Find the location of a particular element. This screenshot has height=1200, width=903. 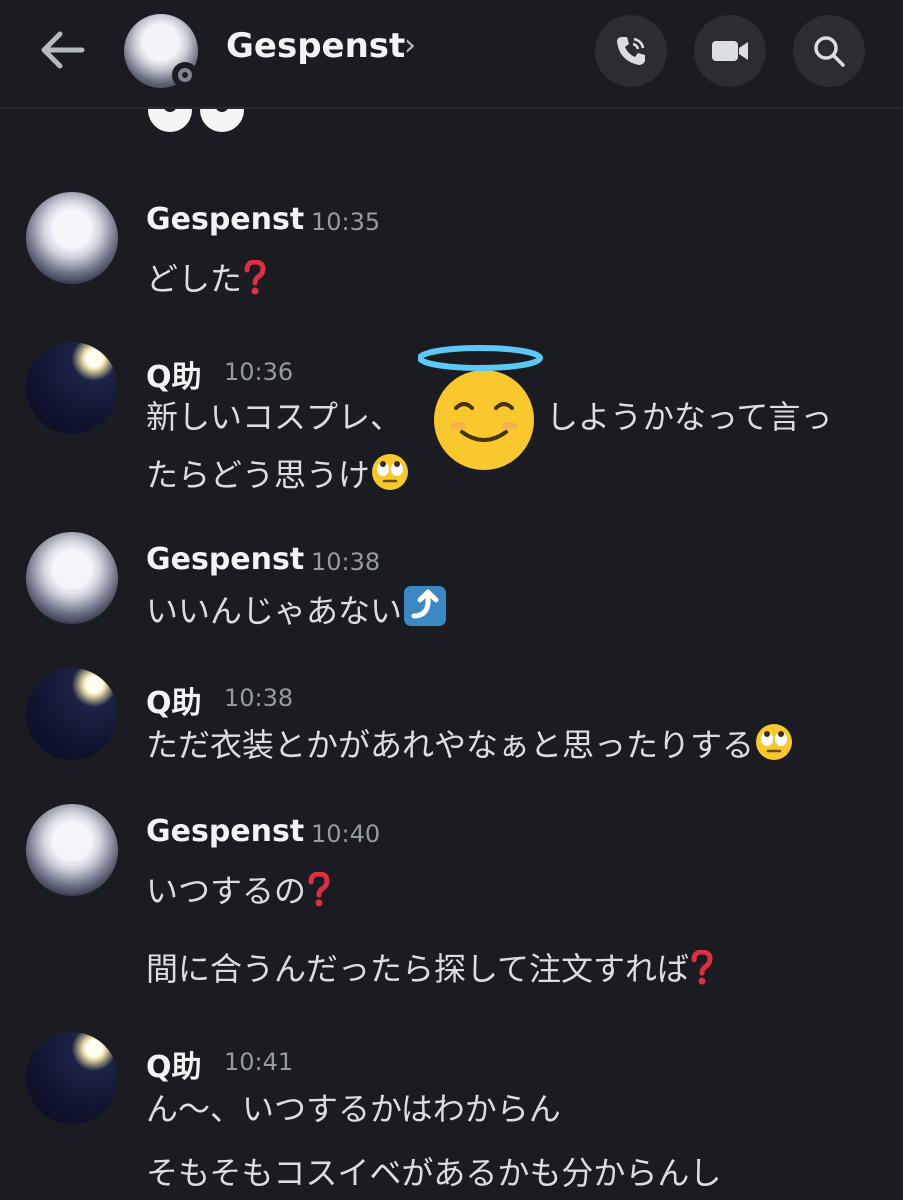

message-text: 間に合うんだったら探して注文すれば is located at coordinates (418, 969).